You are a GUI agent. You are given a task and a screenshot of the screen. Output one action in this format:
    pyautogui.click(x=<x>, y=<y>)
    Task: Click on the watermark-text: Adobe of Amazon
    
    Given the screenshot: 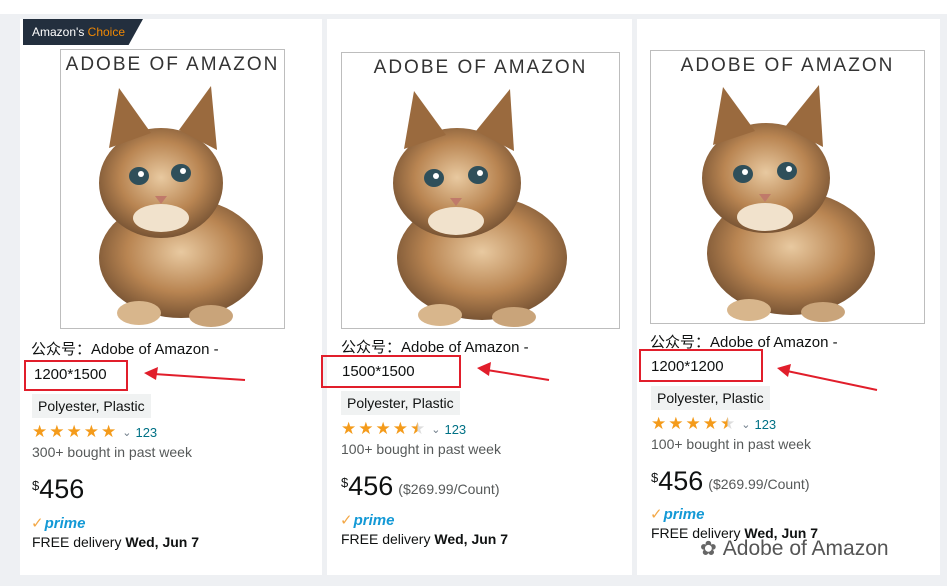 What is the action you would take?
    pyautogui.click(x=805, y=548)
    